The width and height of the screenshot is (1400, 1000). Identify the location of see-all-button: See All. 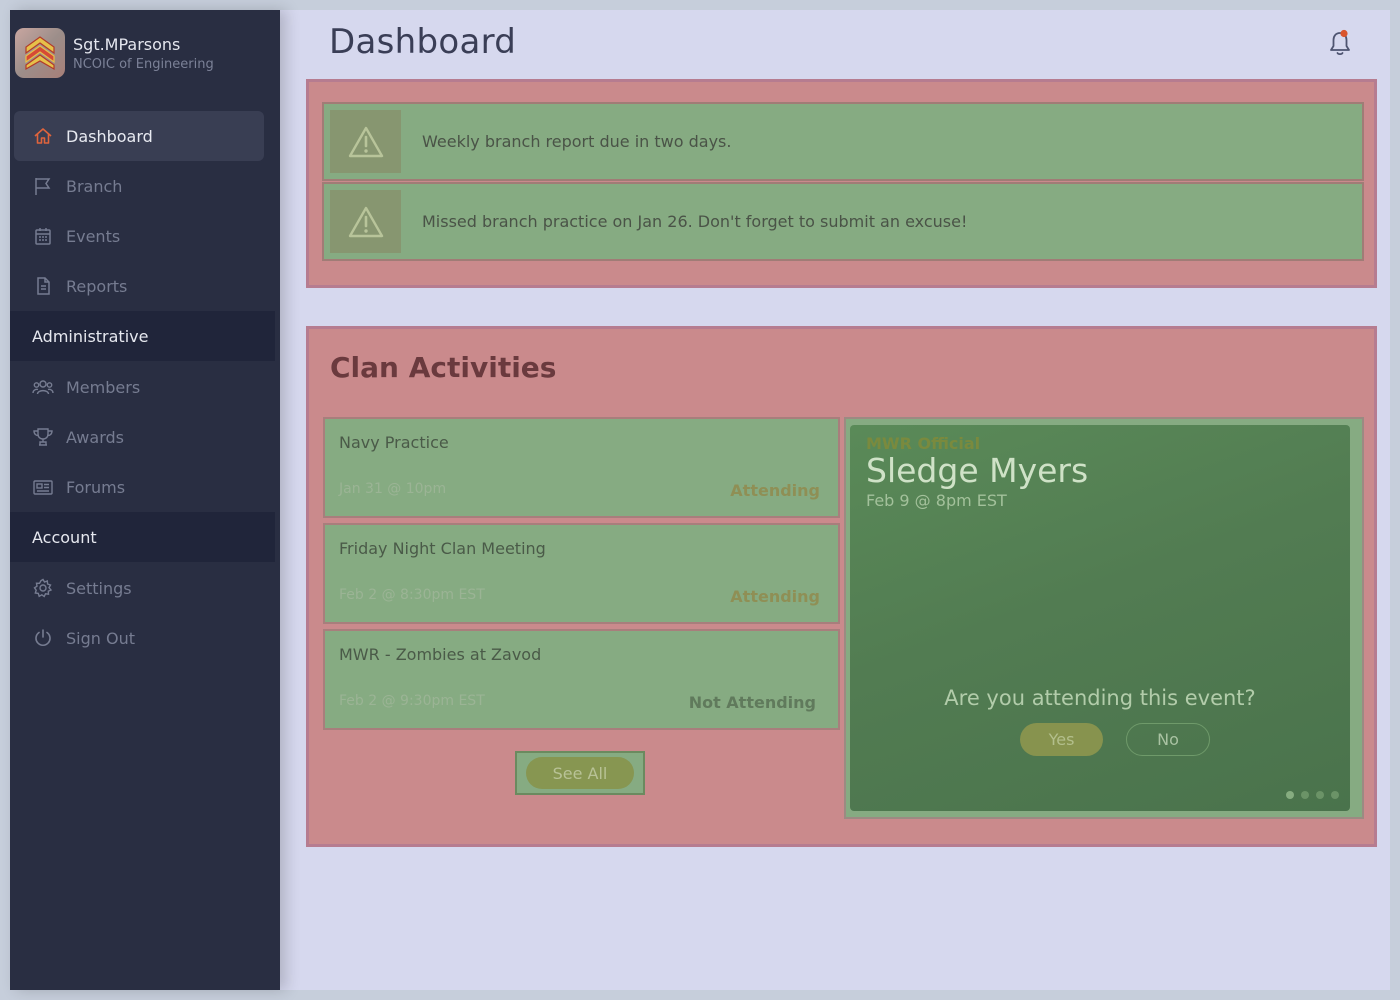
(580, 773).